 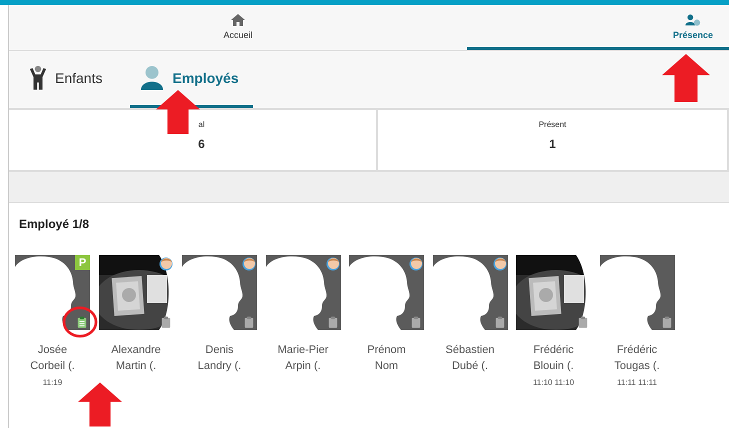 I want to click on present-badge: P, so click(x=82, y=262).